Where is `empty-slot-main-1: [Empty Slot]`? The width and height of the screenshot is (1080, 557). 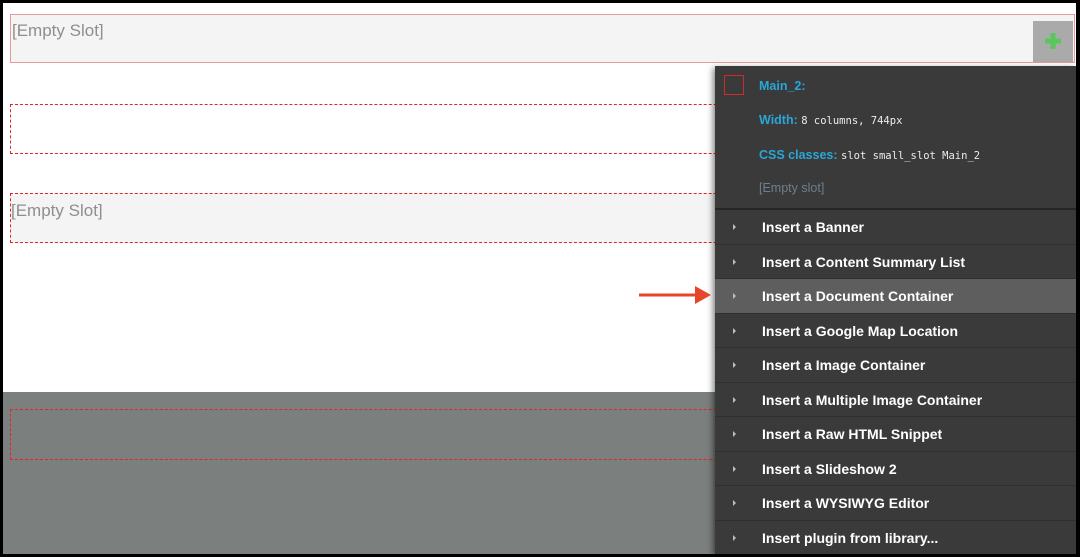 empty-slot-main-1: [Empty Slot] is located at coordinates (542, 38).